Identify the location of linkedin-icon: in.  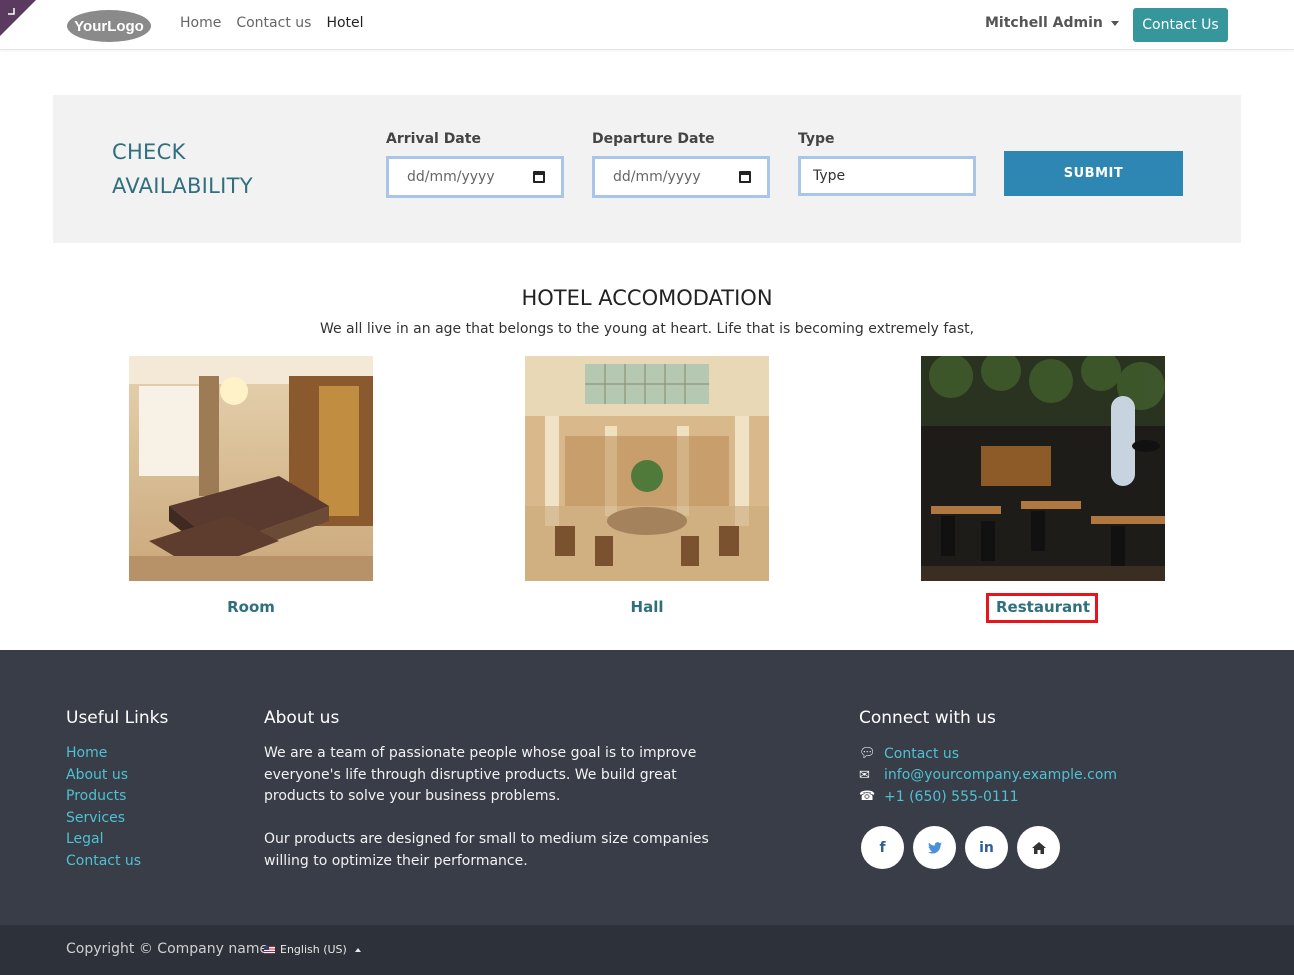
(986, 847).